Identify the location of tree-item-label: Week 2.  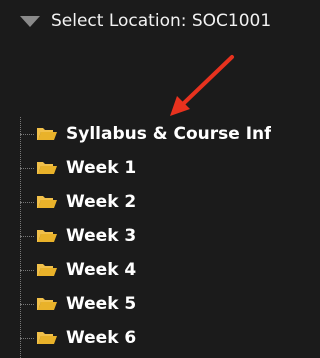
(101, 202).